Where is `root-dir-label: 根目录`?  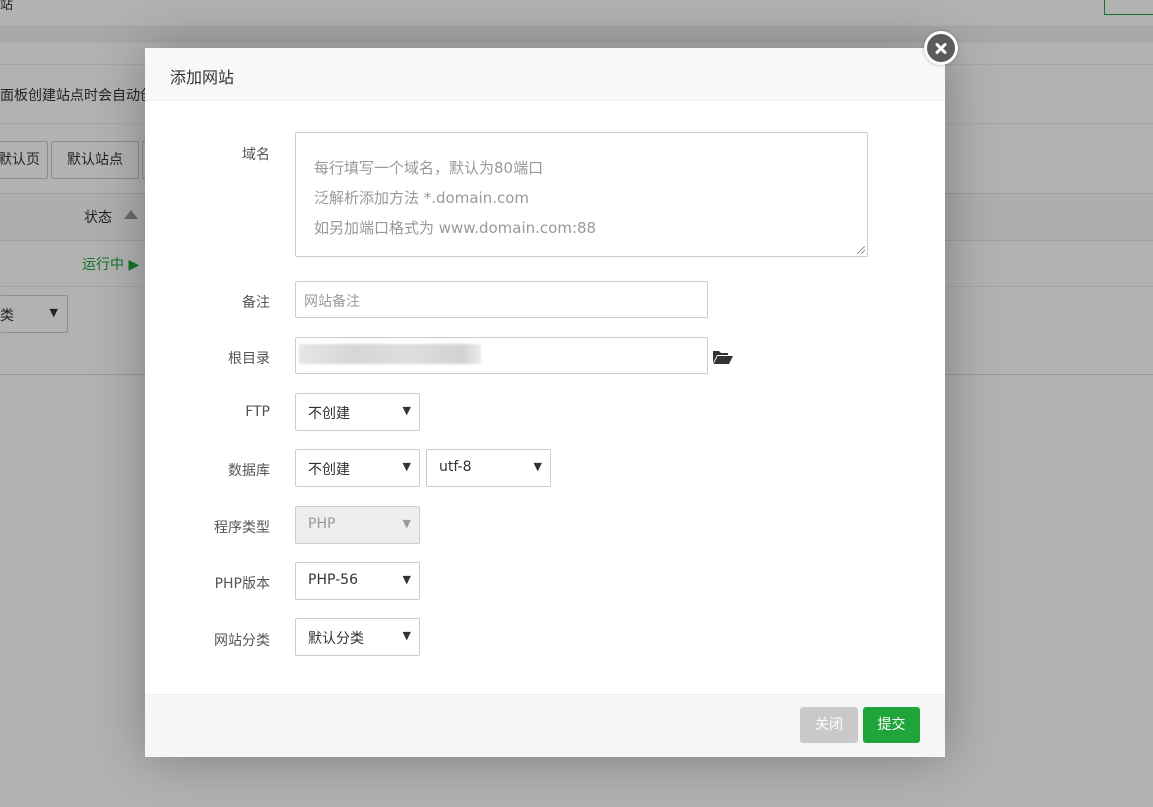
root-dir-label: 根目录 is located at coordinates (249, 359).